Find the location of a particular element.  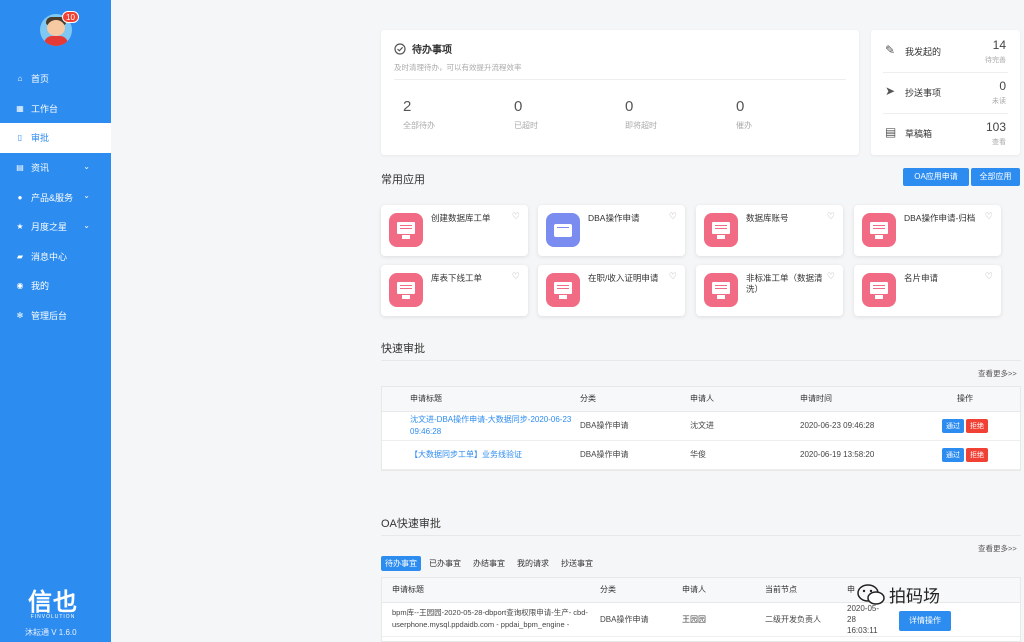

app-name: 名片申请 is located at coordinates (921, 278).